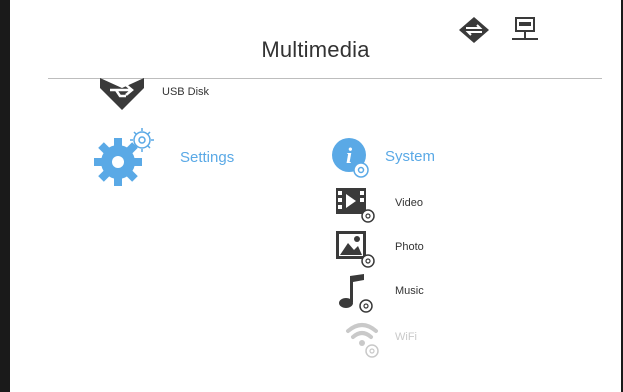 This screenshot has height=392, width=623. I want to click on music-settings-icon, so click(356, 293).